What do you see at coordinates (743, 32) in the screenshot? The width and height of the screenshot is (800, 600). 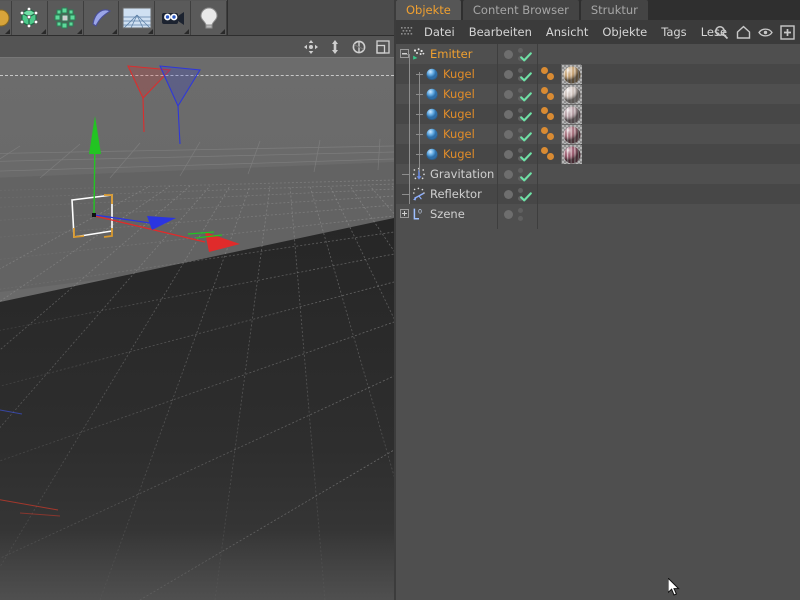 I see `home-icon` at bounding box center [743, 32].